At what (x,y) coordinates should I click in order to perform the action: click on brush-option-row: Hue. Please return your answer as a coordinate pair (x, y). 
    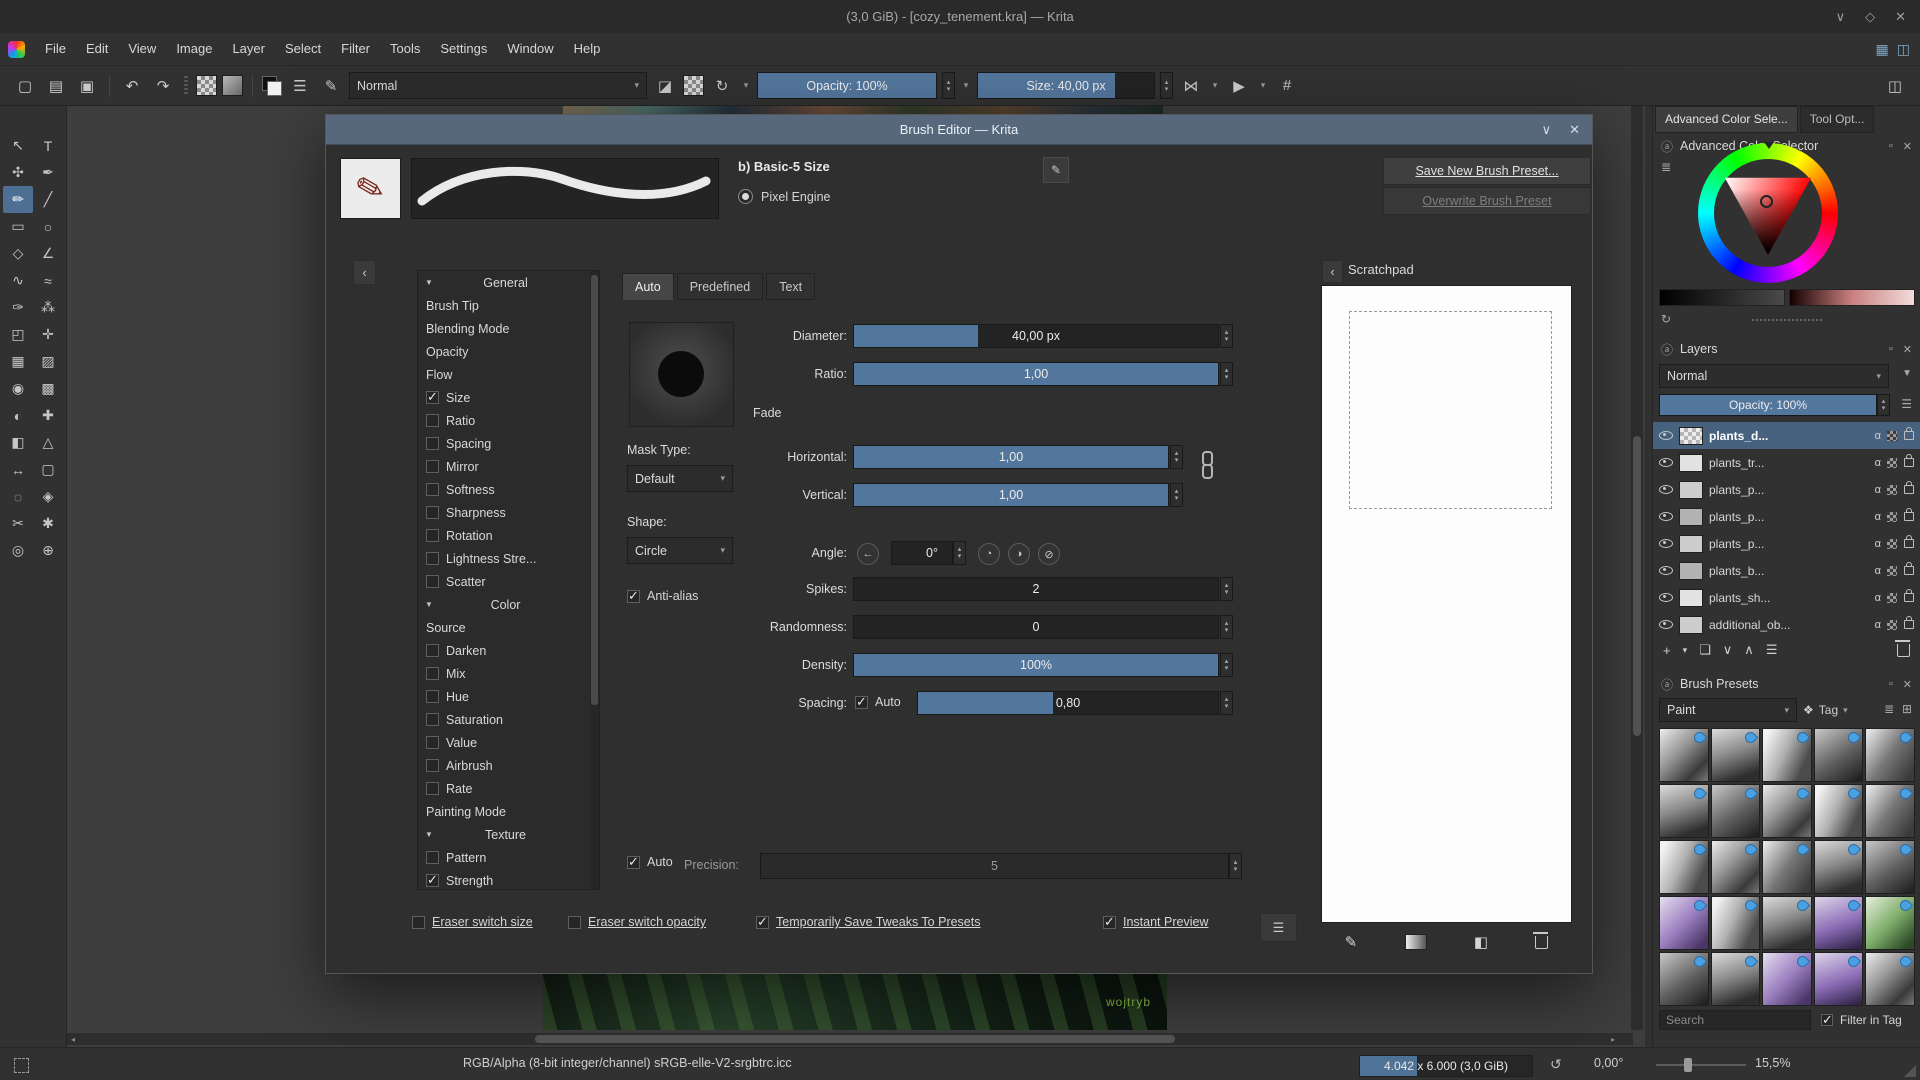
    Looking at the image, I should click on (508, 696).